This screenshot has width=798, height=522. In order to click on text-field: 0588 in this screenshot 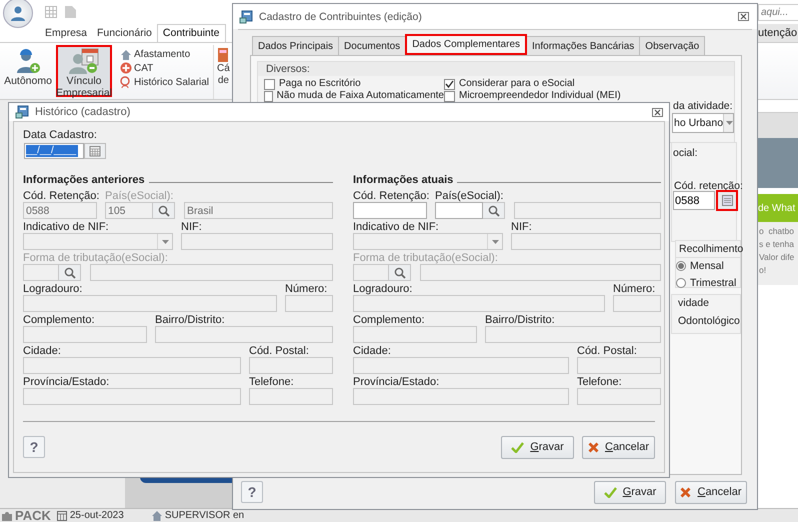, I will do `click(60, 210)`.